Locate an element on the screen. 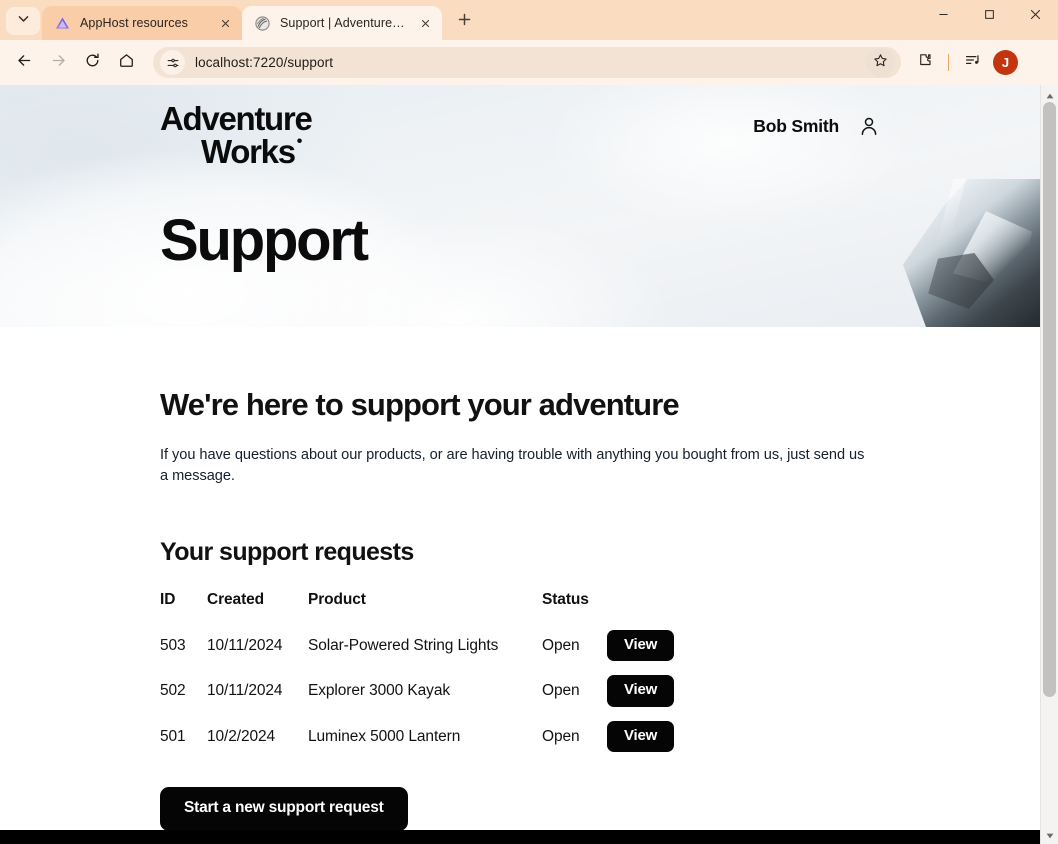 The width and height of the screenshot is (1058, 844). cell-created: 10/2/2024 is located at coordinates (241, 736).